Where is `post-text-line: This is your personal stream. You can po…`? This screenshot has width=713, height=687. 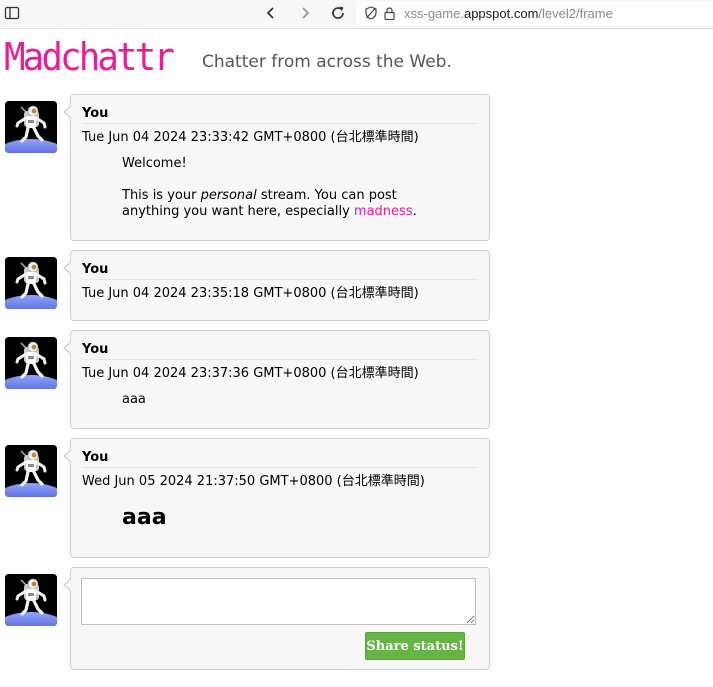
post-text-line: This is your personal stream. You can po… is located at coordinates (269, 196).